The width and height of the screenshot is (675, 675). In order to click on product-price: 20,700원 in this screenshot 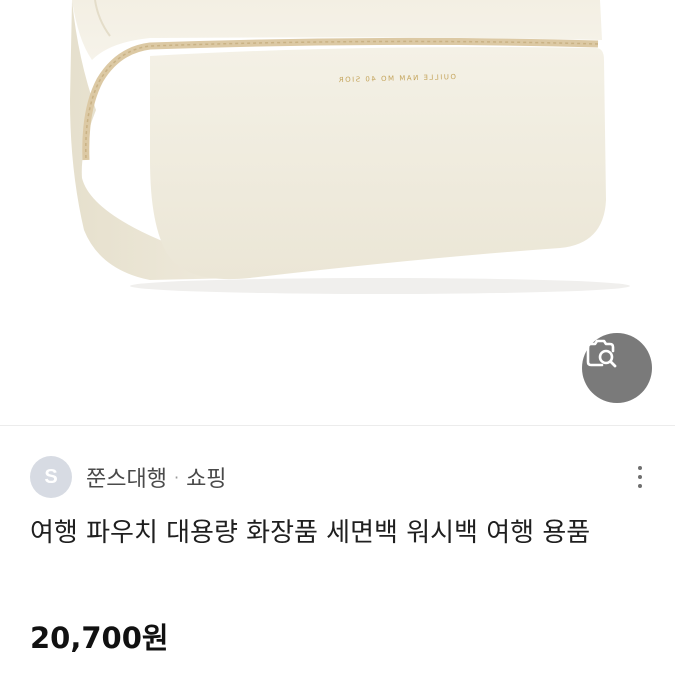, I will do `click(99, 638)`.